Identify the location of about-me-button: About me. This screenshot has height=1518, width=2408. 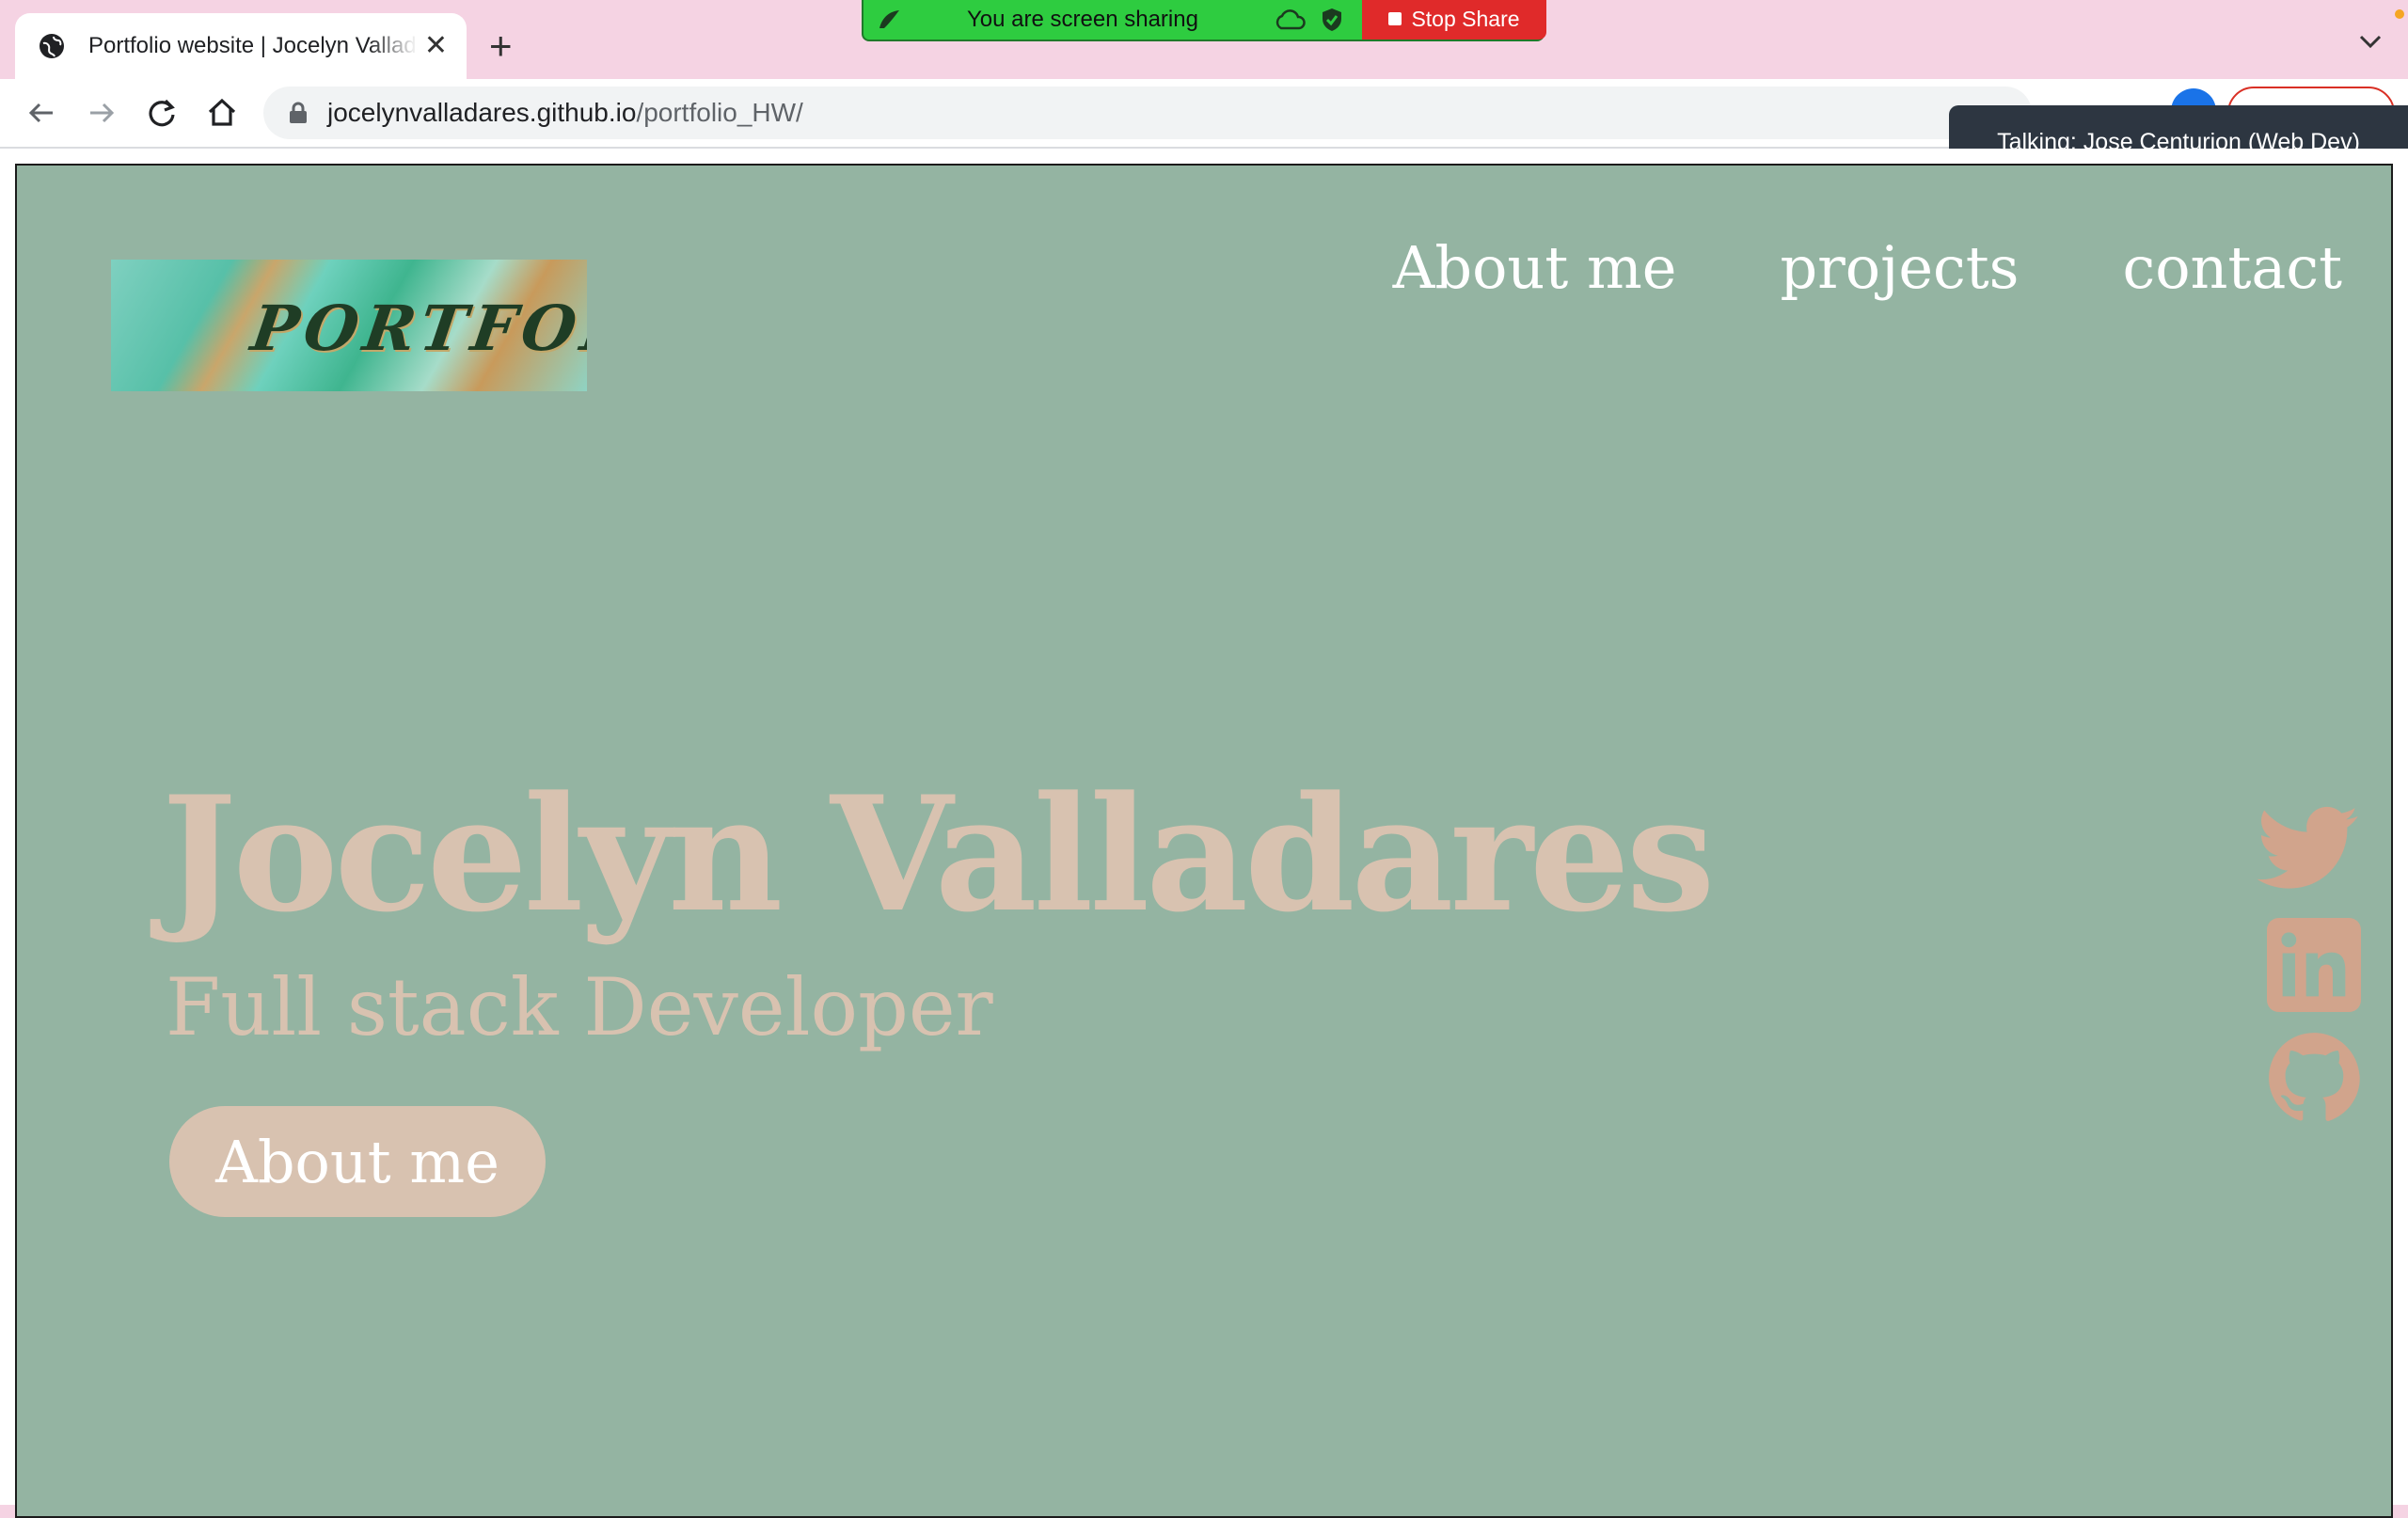
(358, 1161).